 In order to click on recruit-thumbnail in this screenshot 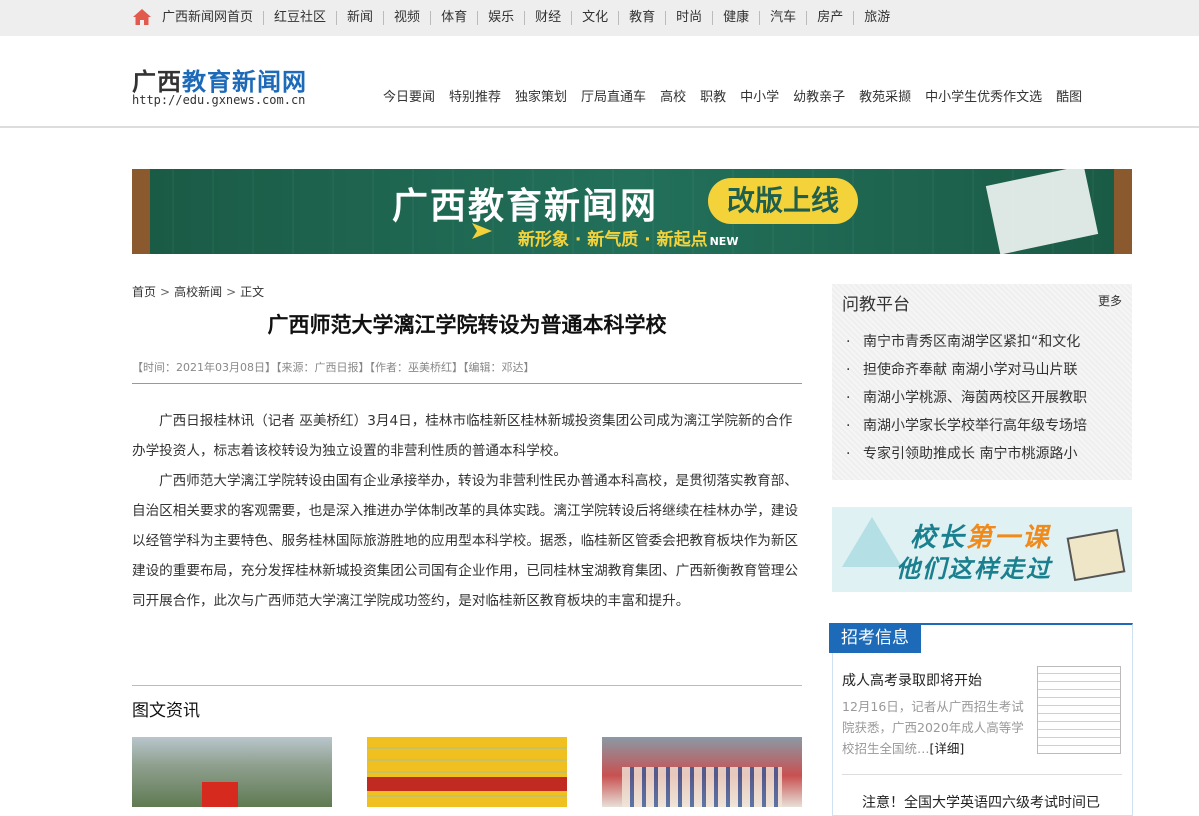, I will do `click(1079, 710)`.